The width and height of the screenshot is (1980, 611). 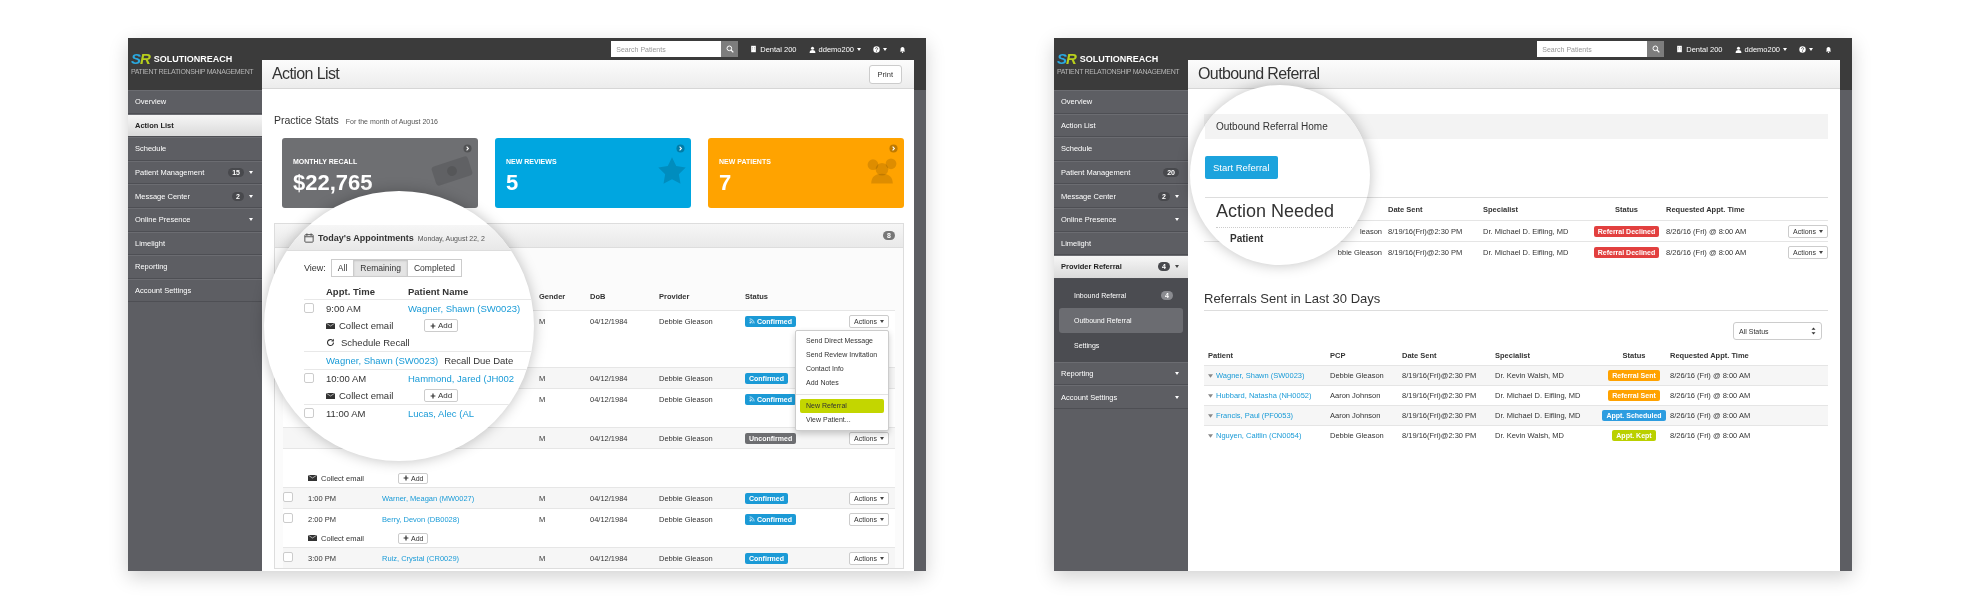 What do you see at coordinates (1813, 331) in the screenshot?
I see `sort-arrows-icon` at bounding box center [1813, 331].